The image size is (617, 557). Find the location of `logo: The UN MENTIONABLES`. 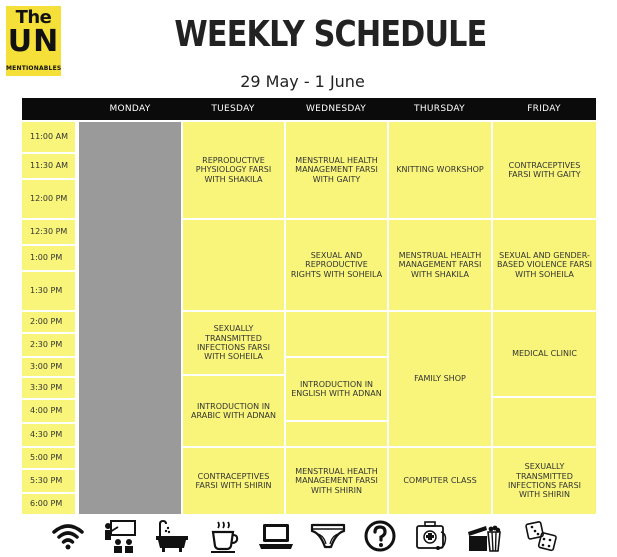

logo: The UN MENTIONABLES is located at coordinates (33, 41).